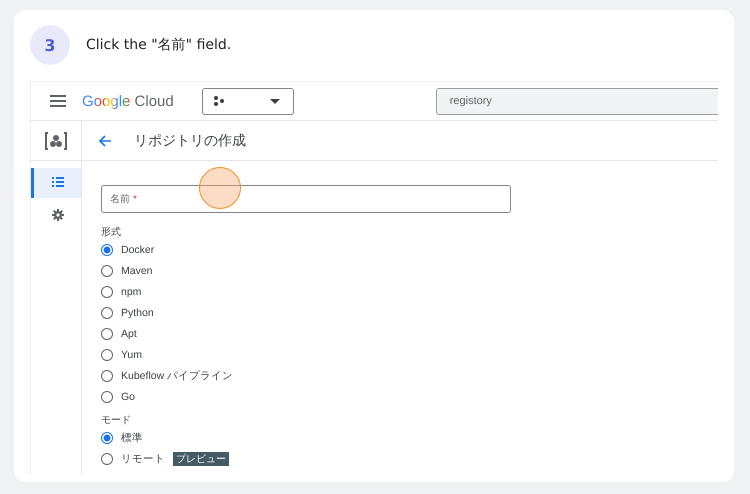  What do you see at coordinates (159, 45) in the screenshot?
I see `step-instruction: Click the "名前" field.` at bounding box center [159, 45].